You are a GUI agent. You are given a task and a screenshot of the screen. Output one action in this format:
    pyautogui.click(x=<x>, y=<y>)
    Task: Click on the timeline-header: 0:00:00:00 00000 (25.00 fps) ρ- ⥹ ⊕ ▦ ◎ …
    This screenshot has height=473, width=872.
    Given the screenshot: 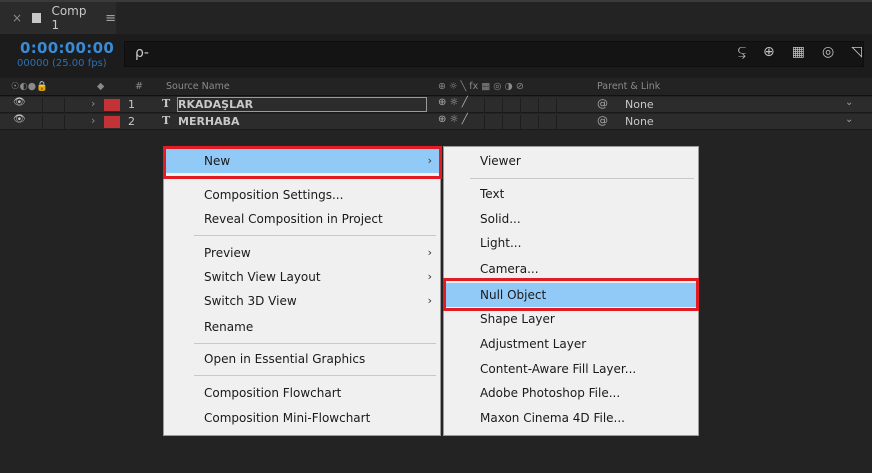 What is the action you would take?
    pyautogui.click(x=436, y=56)
    